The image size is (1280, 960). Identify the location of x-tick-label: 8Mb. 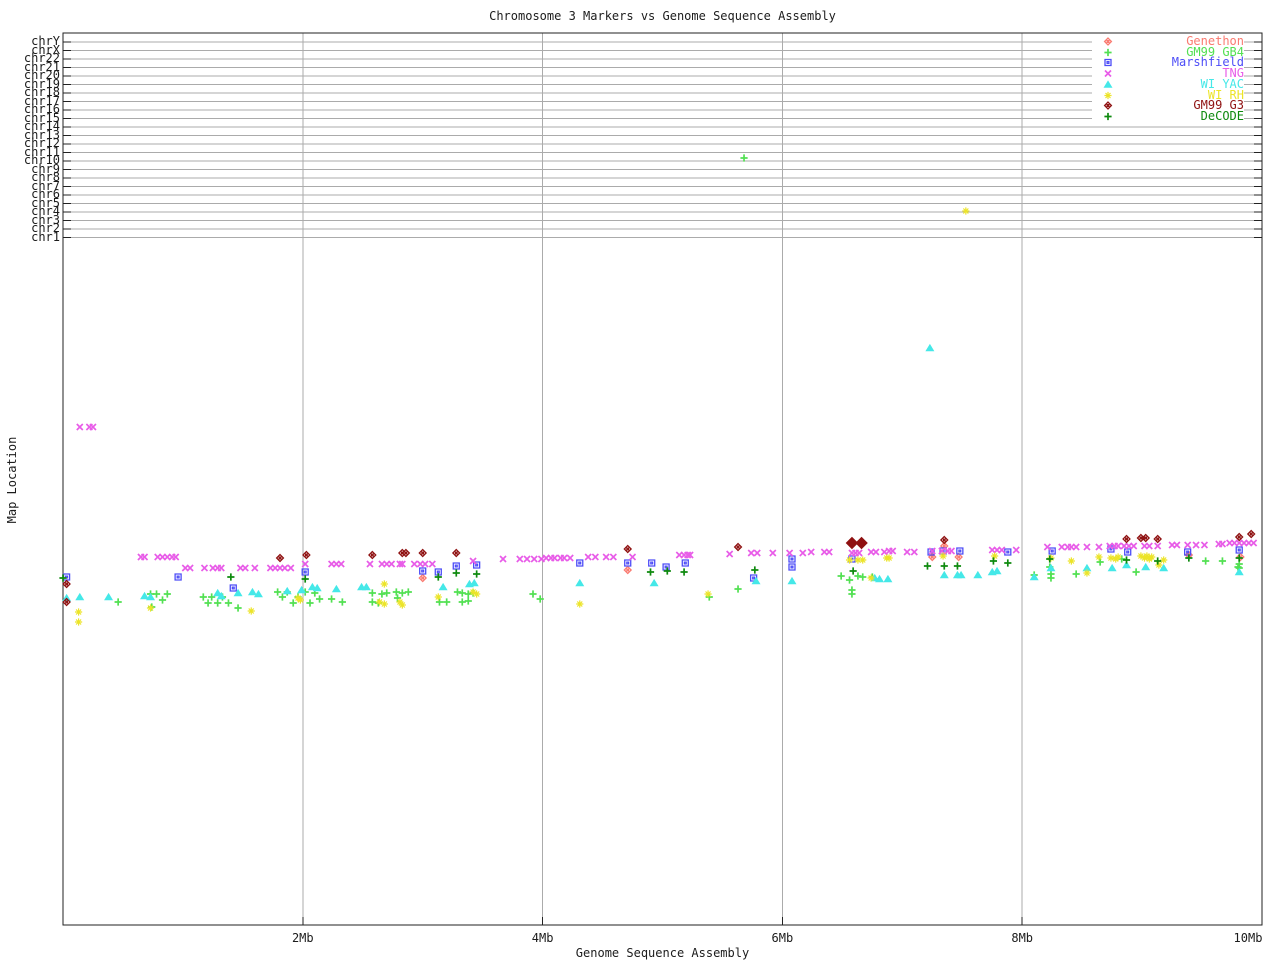
(1022, 938).